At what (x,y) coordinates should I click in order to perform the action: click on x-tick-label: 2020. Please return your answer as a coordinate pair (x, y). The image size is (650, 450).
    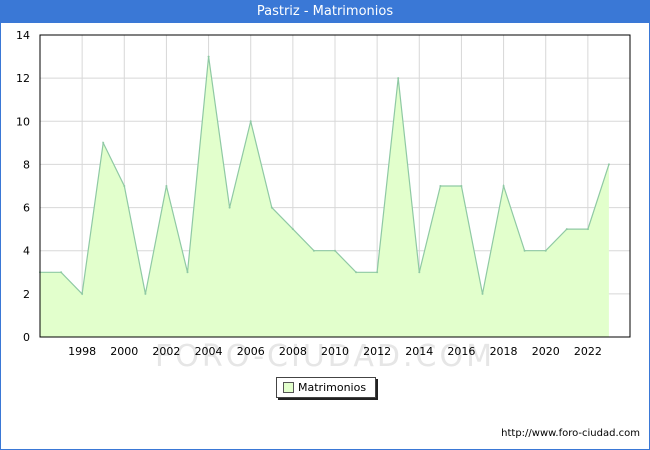
    Looking at the image, I should click on (546, 351).